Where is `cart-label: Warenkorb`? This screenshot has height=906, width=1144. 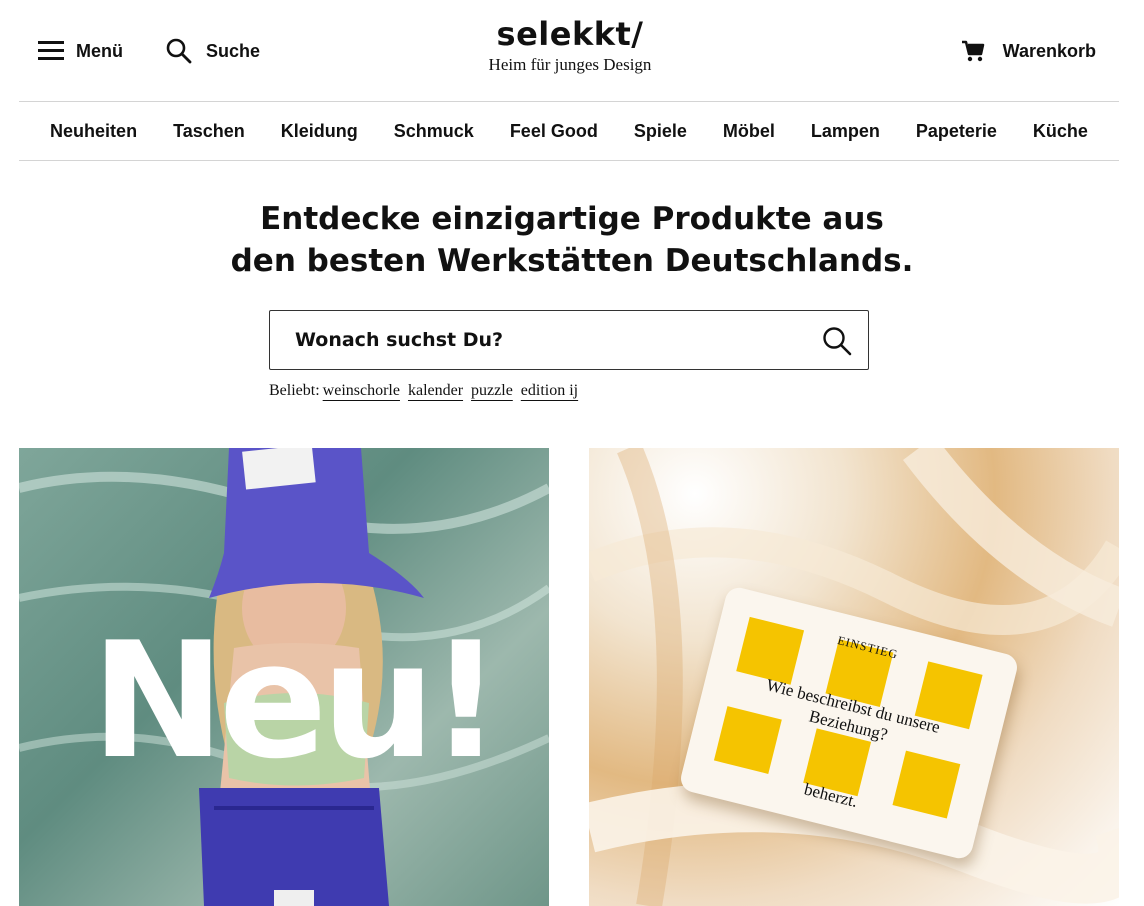 cart-label: Warenkorb is located at coordinates (1049, 50).